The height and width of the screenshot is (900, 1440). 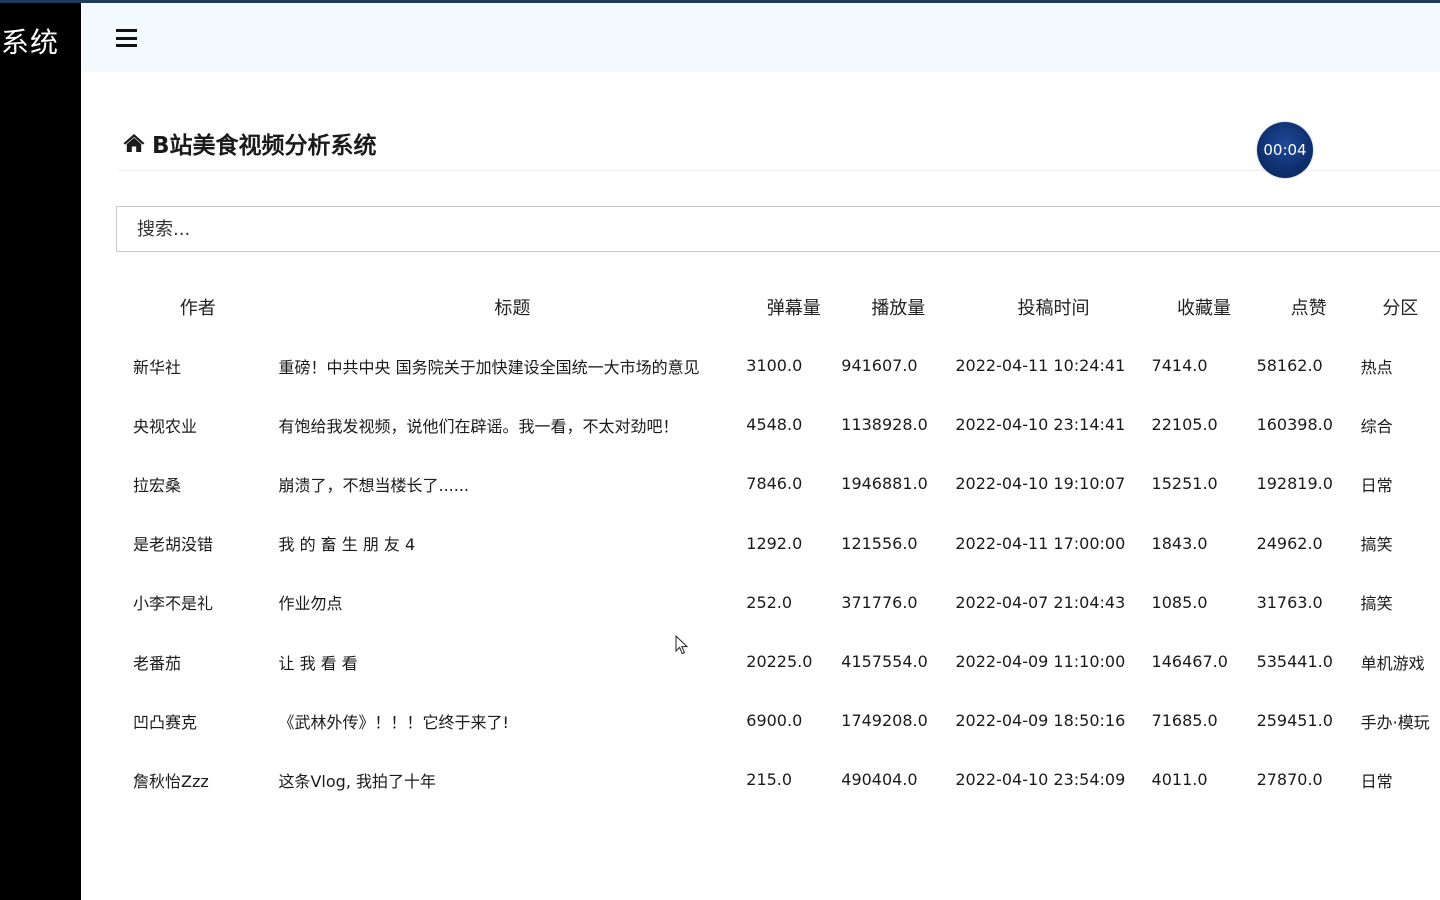 What do you see at coordinates (1189, 662) in the screenshot?
I see `cell-favorites: 146467.0` at bounding box center [1189, 662].